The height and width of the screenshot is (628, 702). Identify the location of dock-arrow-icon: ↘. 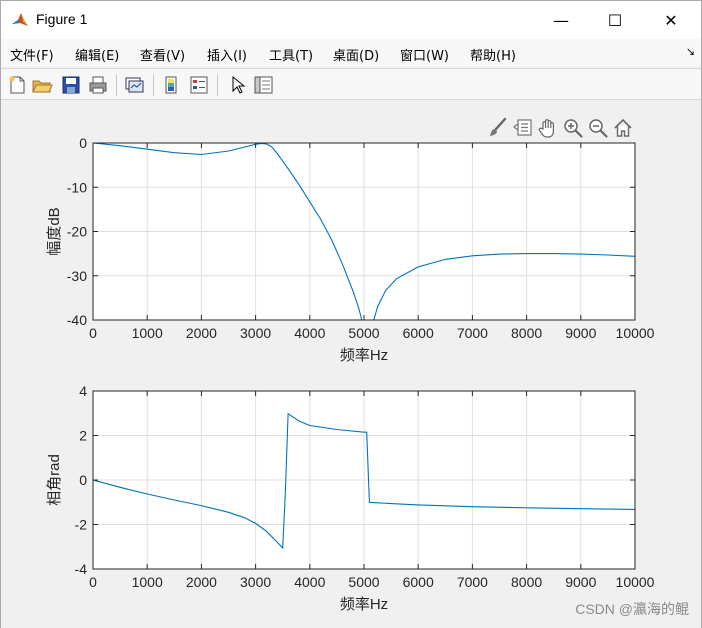
(690, 51).